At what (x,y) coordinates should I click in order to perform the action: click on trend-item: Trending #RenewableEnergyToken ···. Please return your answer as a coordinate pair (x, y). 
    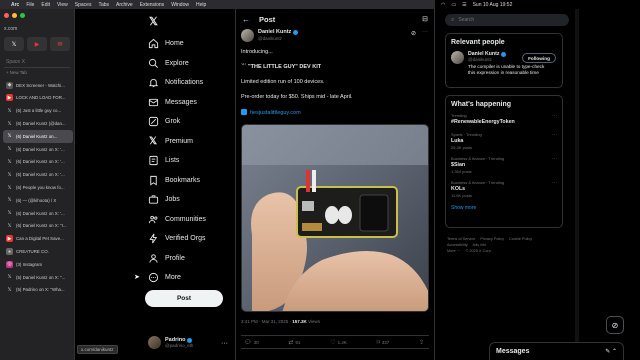
    Looking at the image, I should click on (504, 119).